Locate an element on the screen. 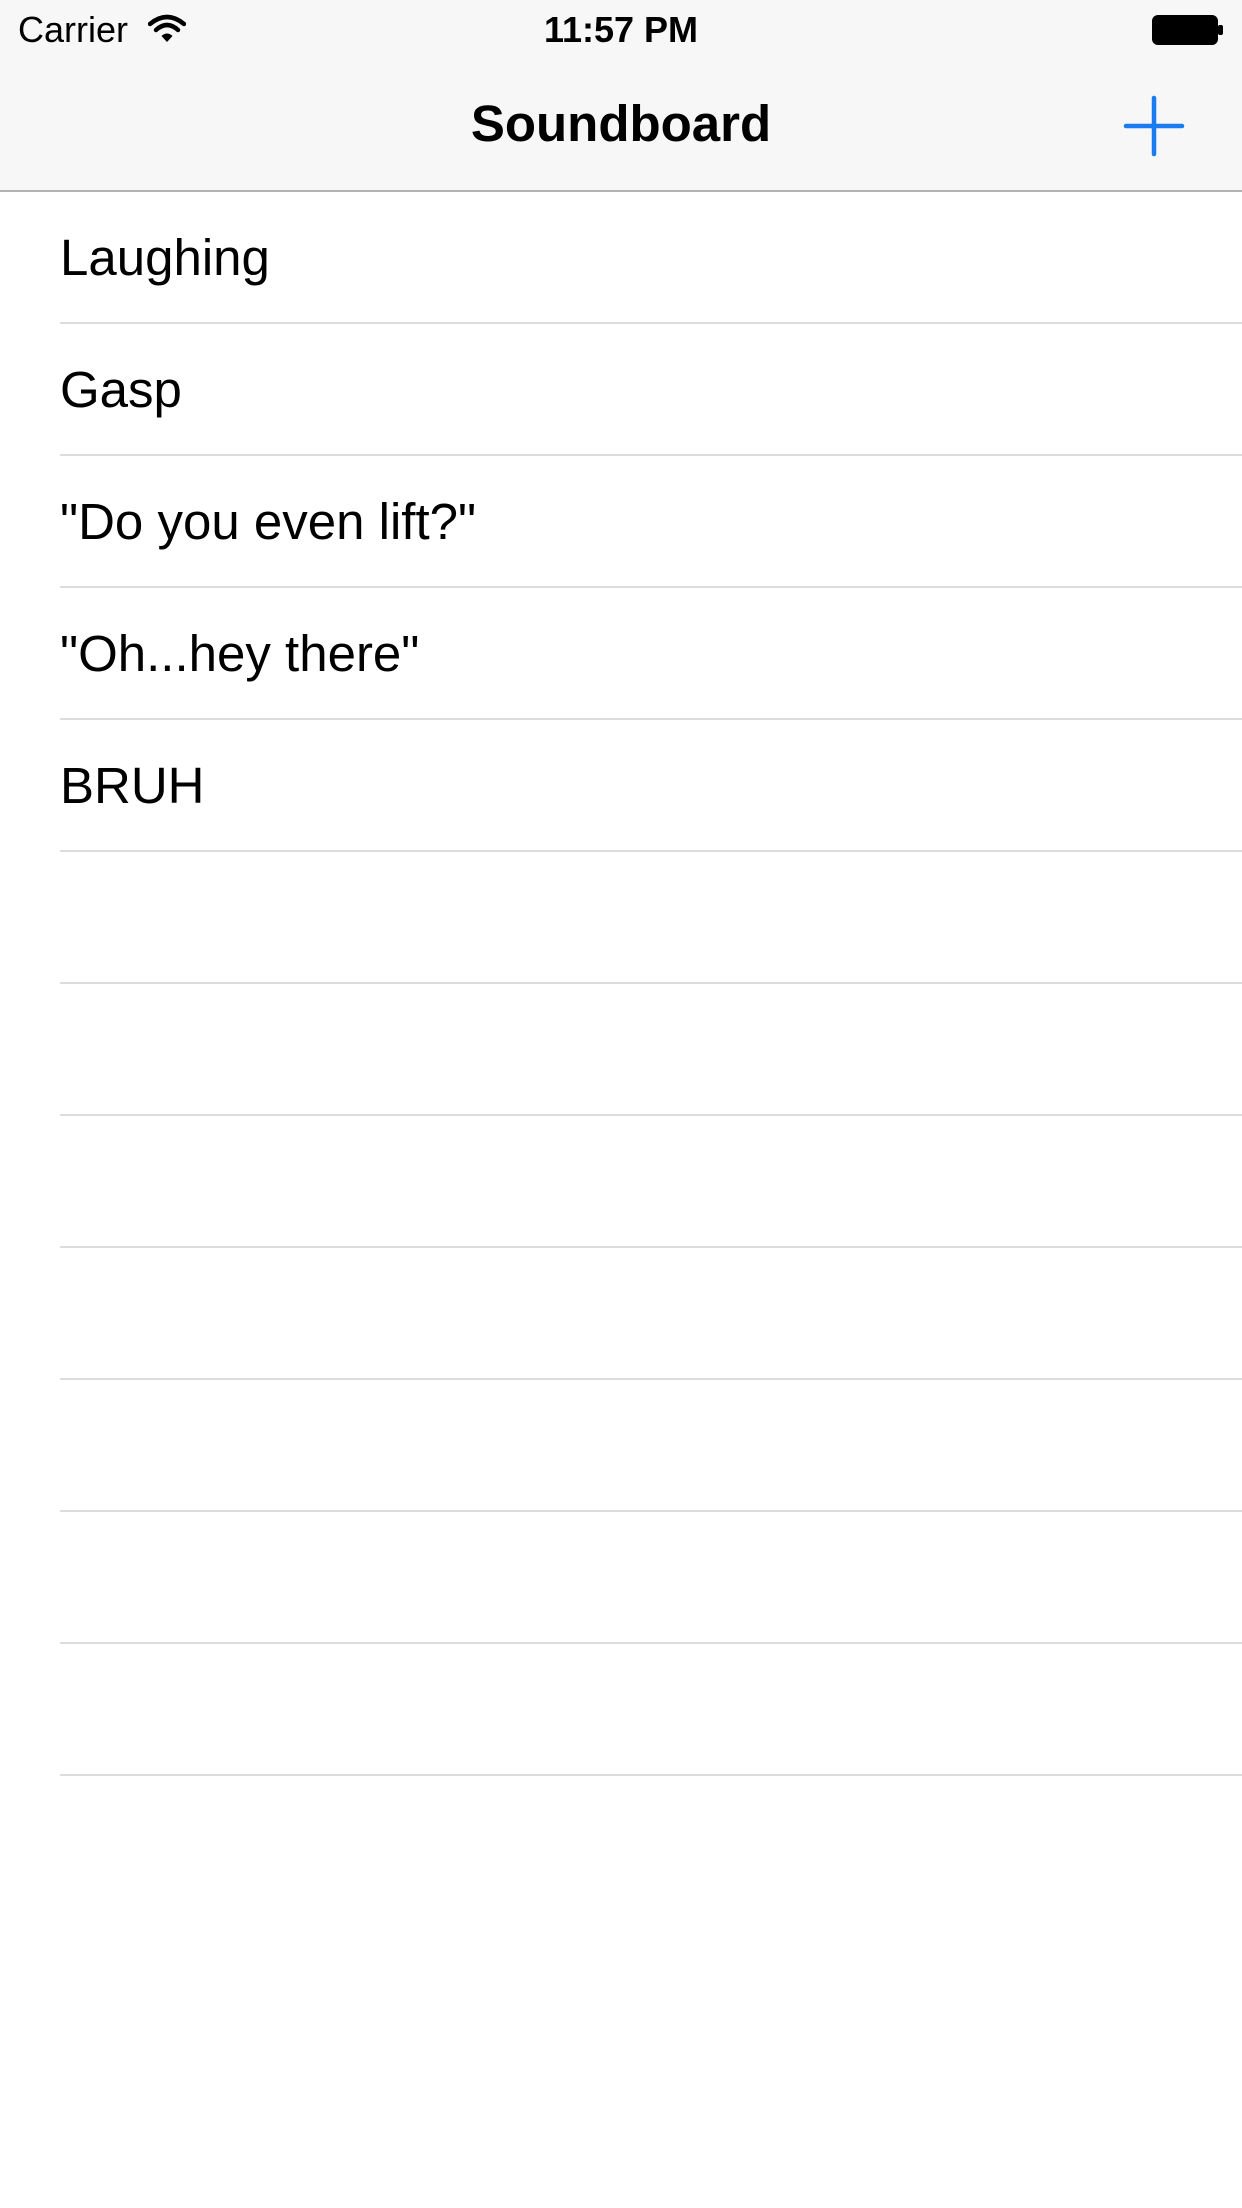  page-title: Soundboard is located at coordinates (621, 123).